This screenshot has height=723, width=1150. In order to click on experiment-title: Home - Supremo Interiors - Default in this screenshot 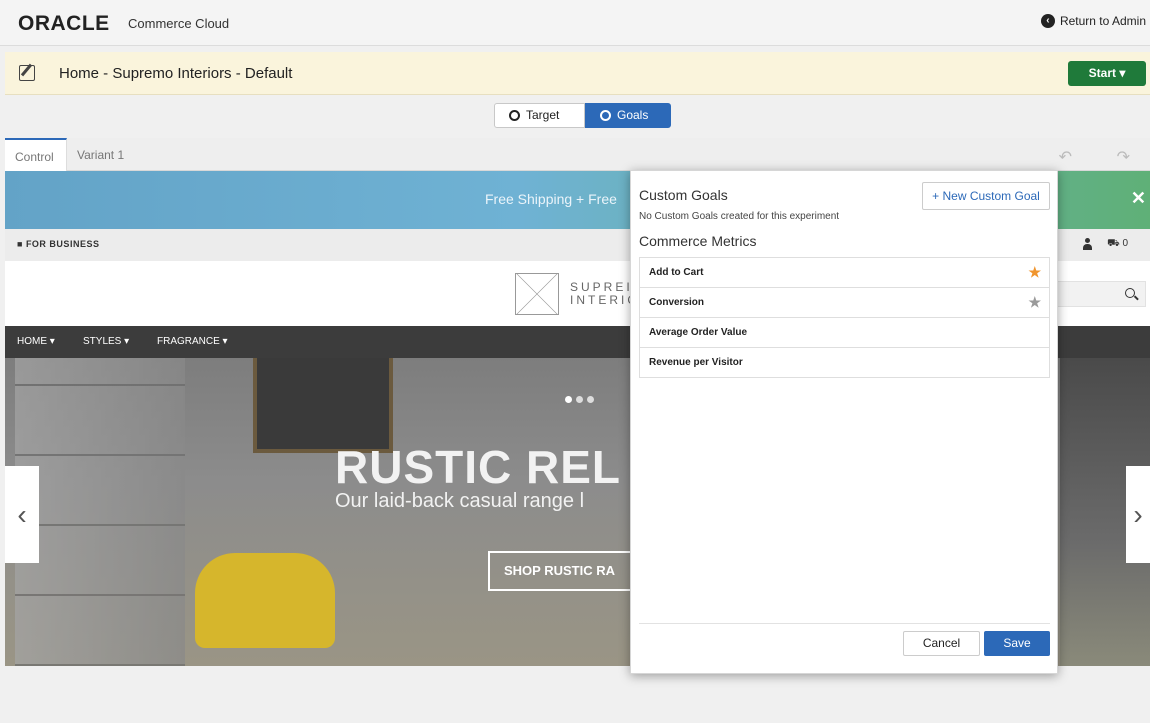, I will do `click(176, 73)`.